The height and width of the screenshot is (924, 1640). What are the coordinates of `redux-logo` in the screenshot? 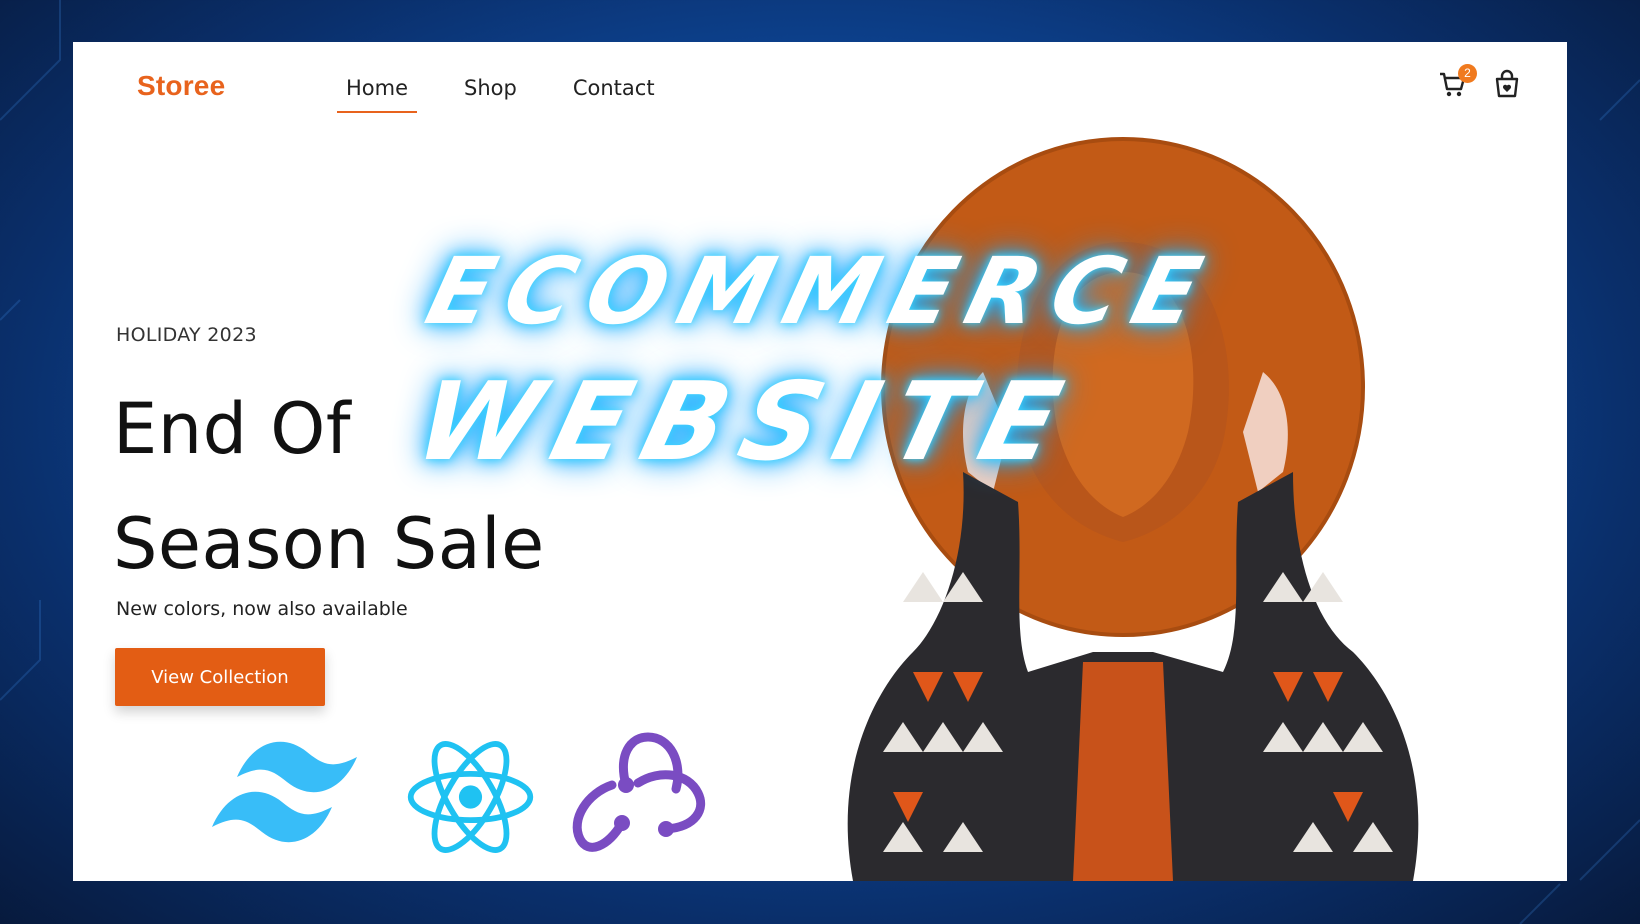 It's located at (639, 792).